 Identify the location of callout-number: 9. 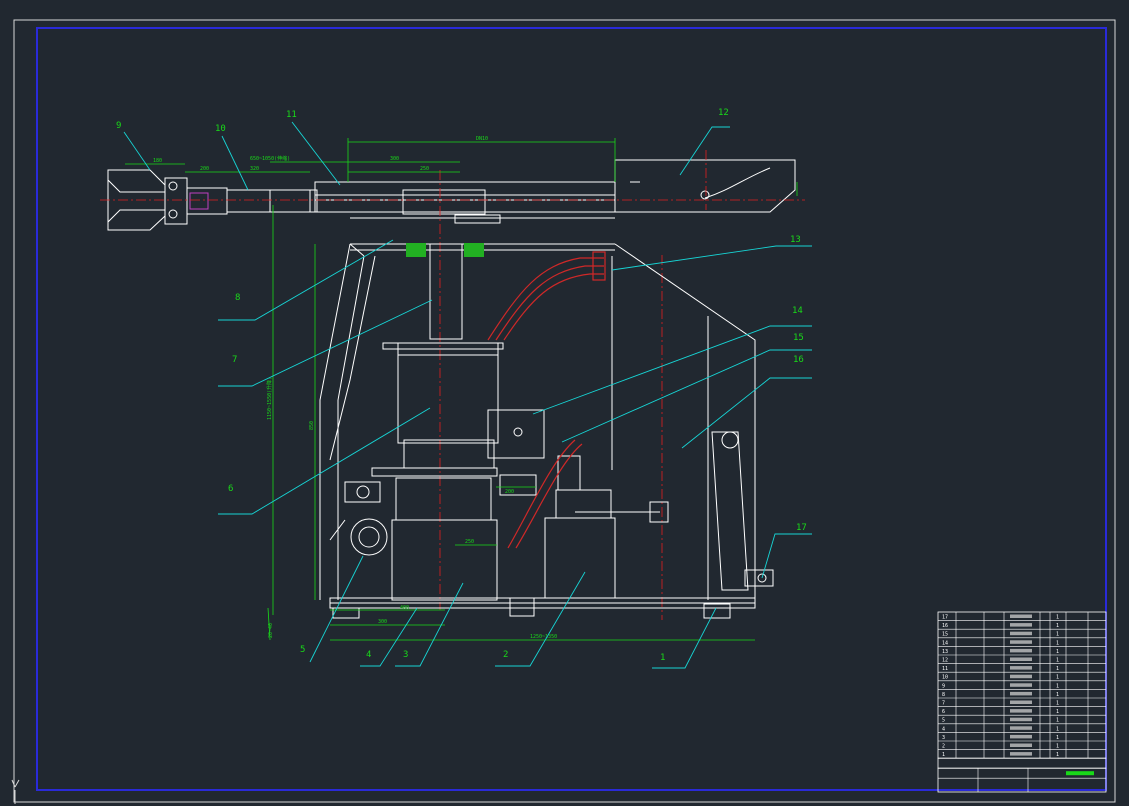
(118, 126).